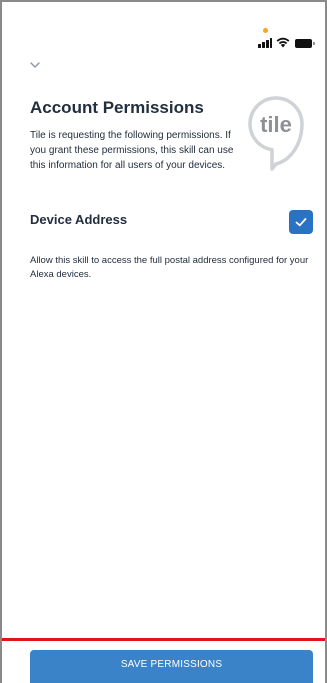 The width and height of the screenshot is (327, 683). Describe the element at coordinates (276, 124) in the screenshot. I see `logo-text: tile` at that location.